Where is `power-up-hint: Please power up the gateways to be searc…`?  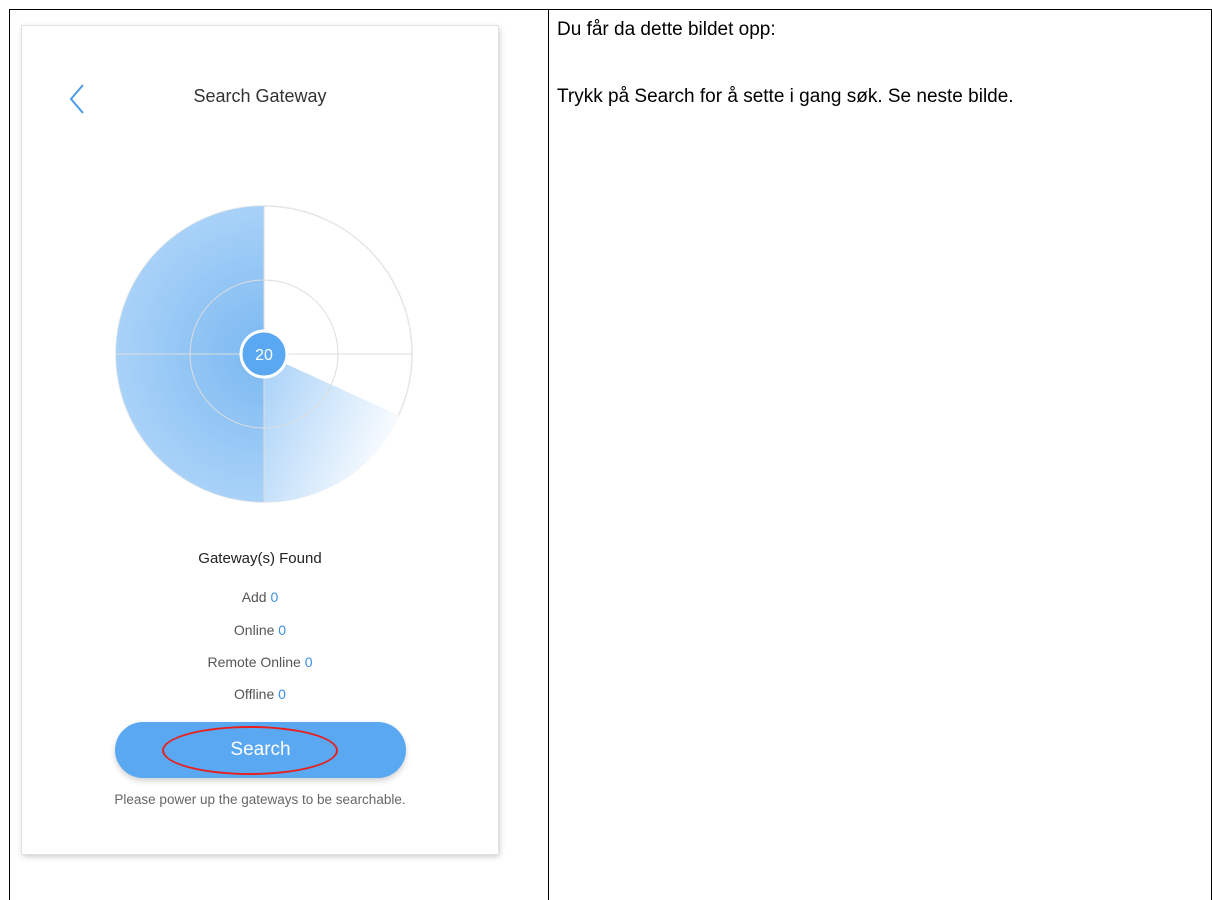 power-up-hint: Please power up the gateways to be searc… is located at coordinates (260, 799).